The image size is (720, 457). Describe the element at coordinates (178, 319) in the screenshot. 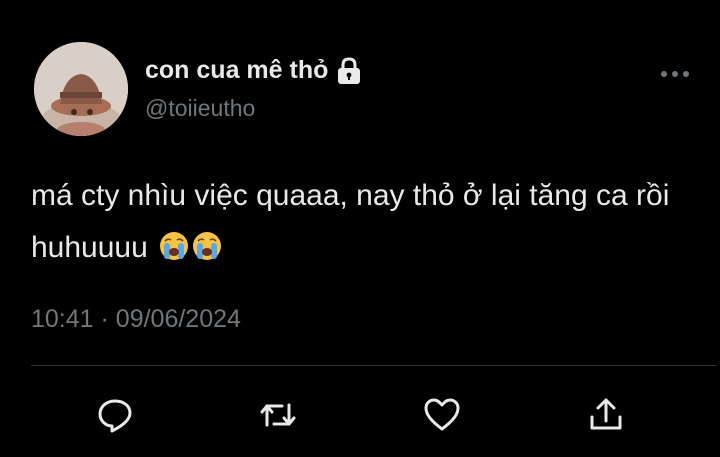

I see `tweet-date: 09/06/2024` at that location.